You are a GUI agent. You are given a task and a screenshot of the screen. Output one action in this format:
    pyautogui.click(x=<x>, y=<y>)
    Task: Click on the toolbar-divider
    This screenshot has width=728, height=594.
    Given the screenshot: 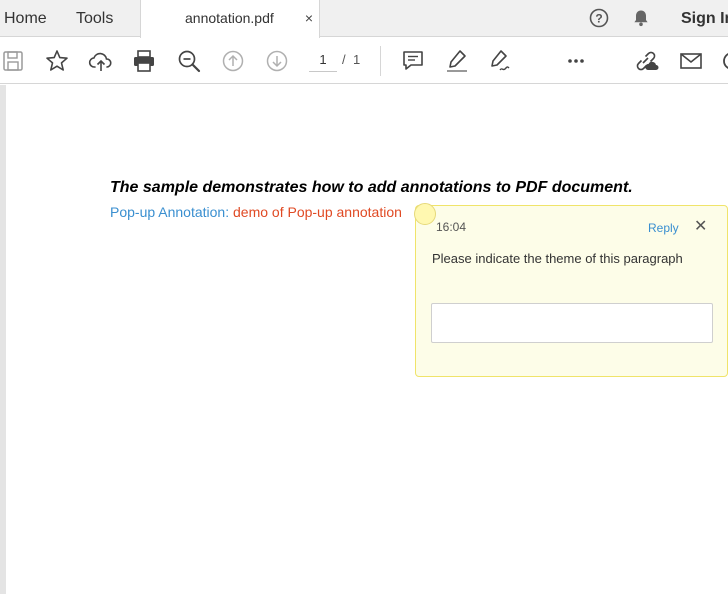 What is the action you would take?
    pyautogui.click(x=380, y=61)
    